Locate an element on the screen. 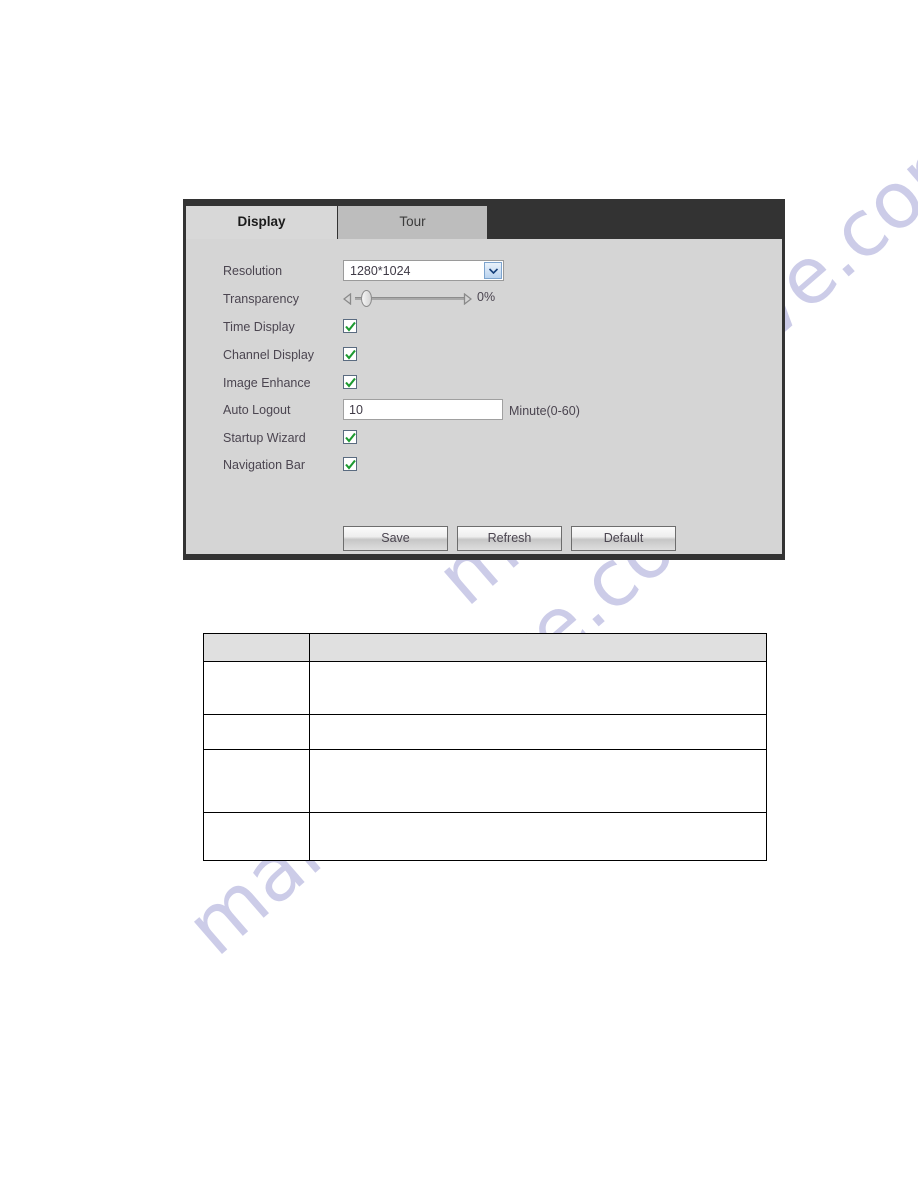 The height and width of the screenshot is (1188, 918). transparency-value: 0% is located at coordinates (486, 297).